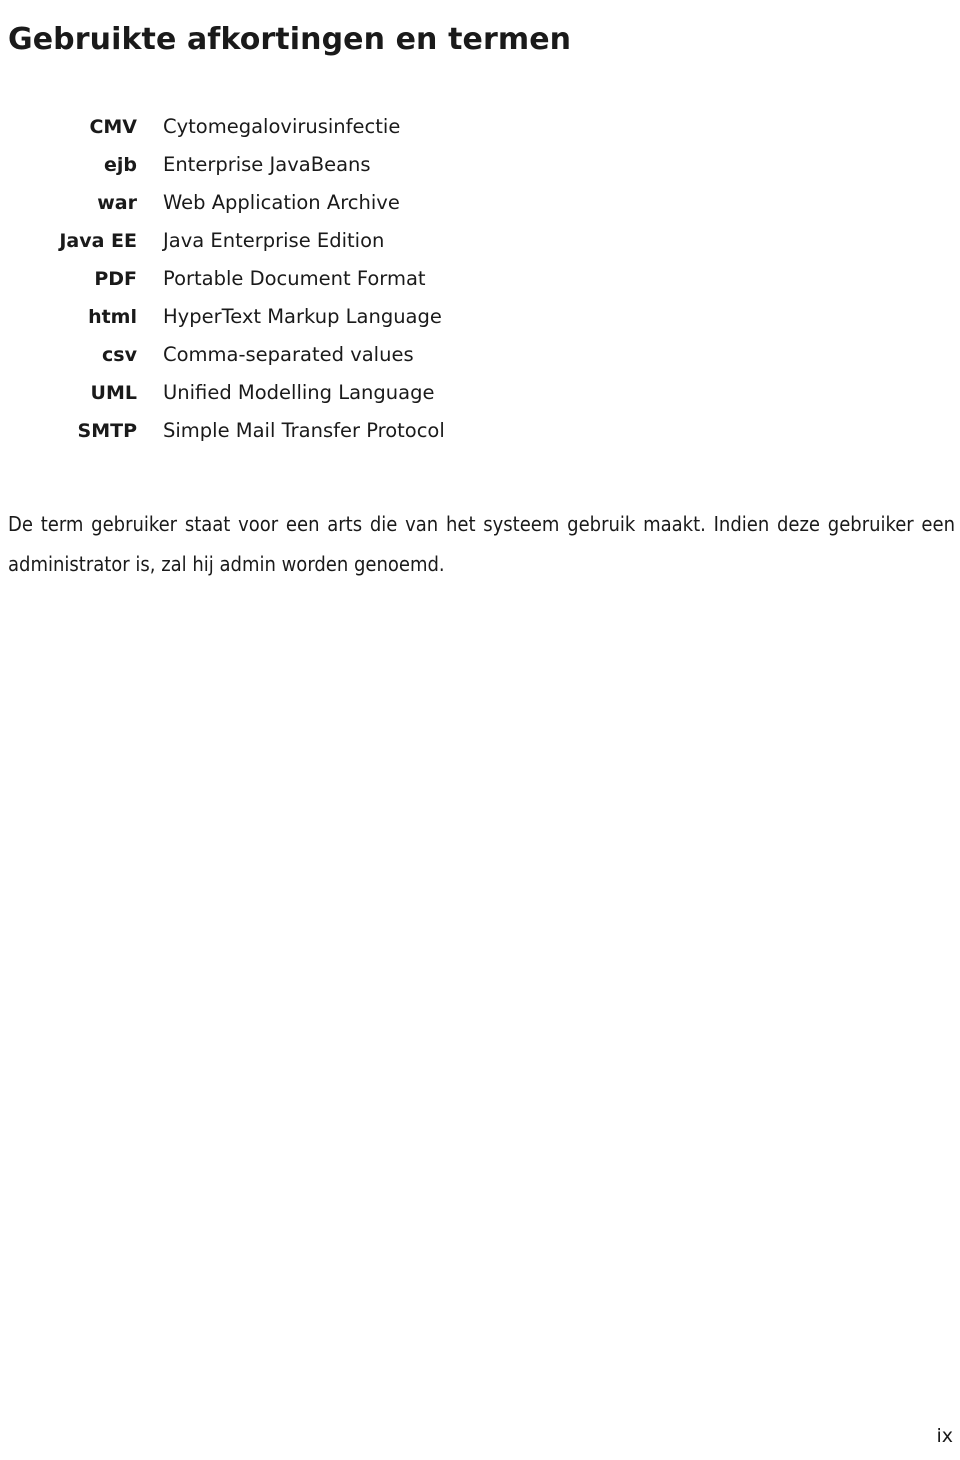  I want to click on abbreviation-term: SMTP, so click(107, 431).